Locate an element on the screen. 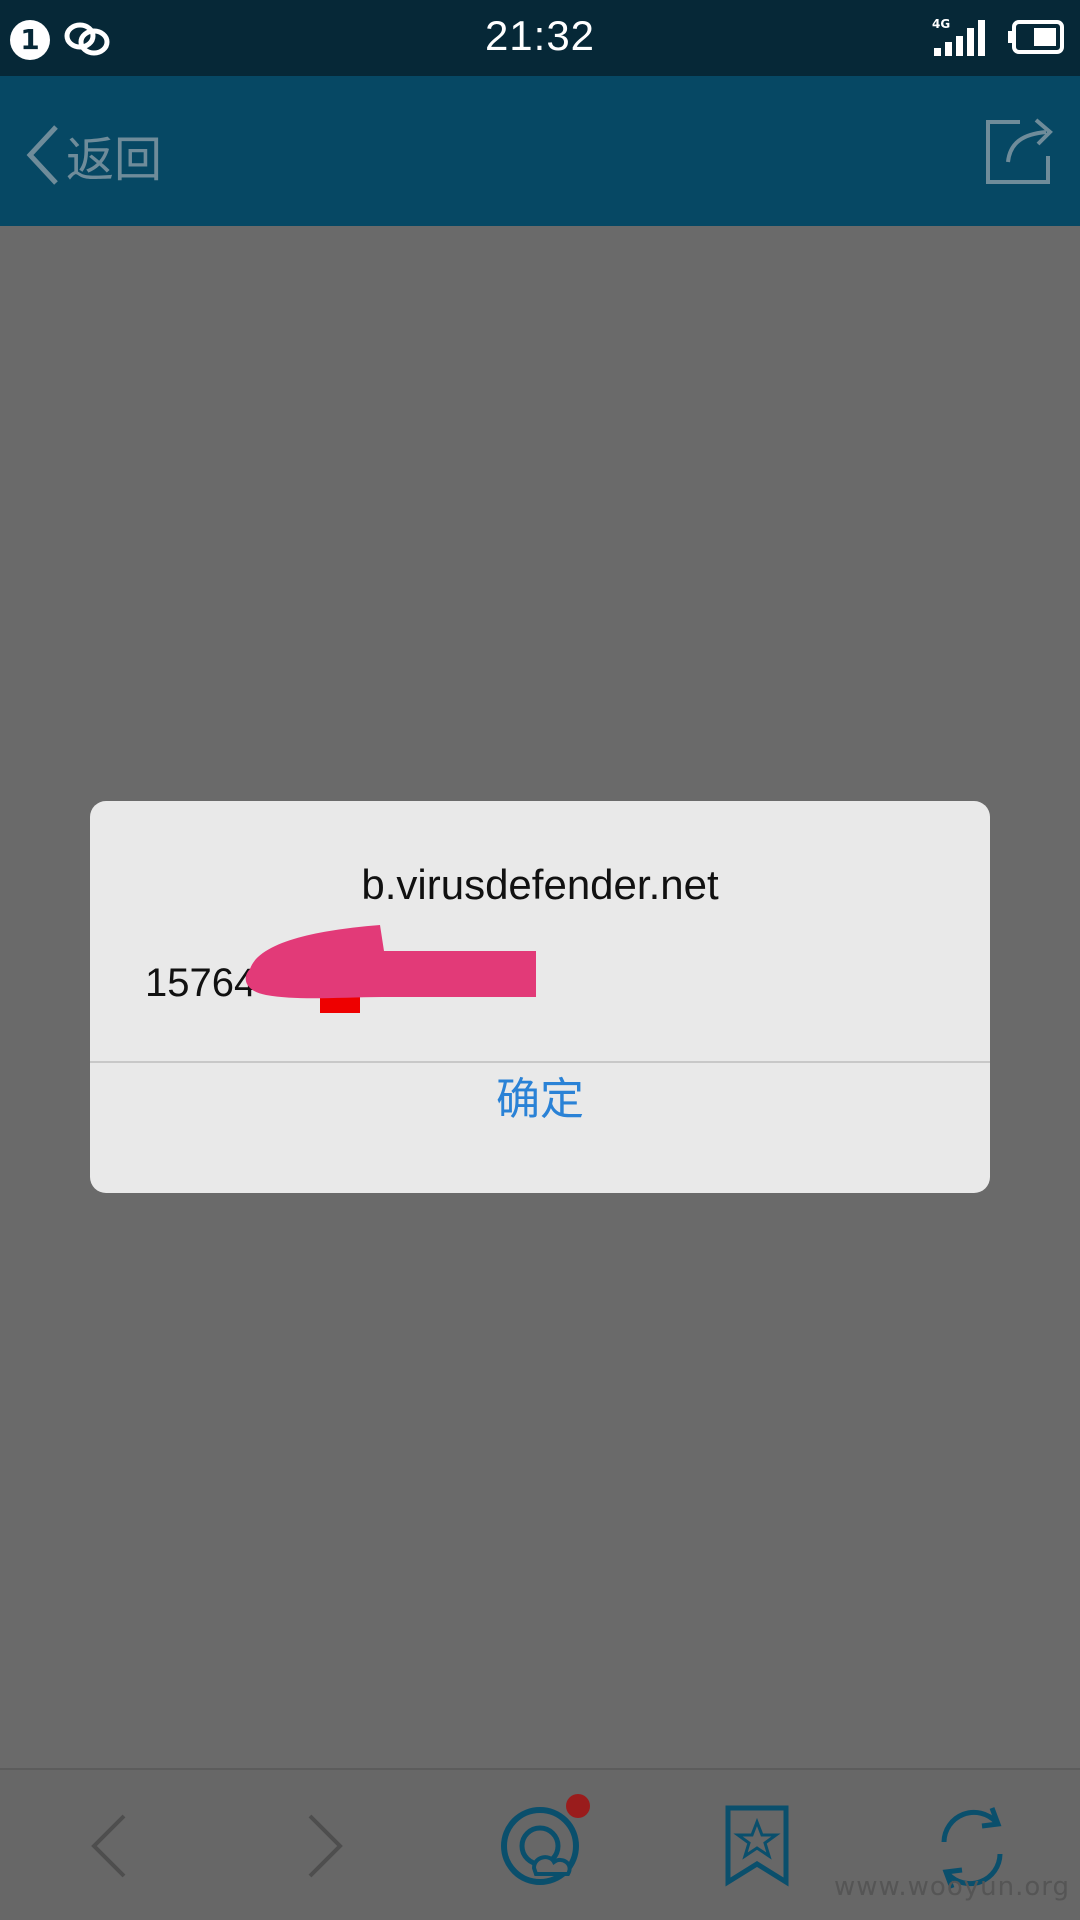 The width and height of the screenshot is (1080, 1920). signal-icon: 4G is located at coordinates (958, 36).